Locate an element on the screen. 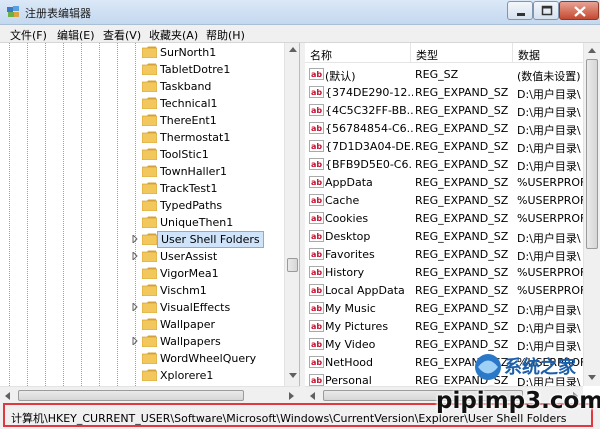 The image size is (600, 429). value-row: ab Cache REG_EXPAND_SZ %USERPROF is located at coordinates (445, 200).